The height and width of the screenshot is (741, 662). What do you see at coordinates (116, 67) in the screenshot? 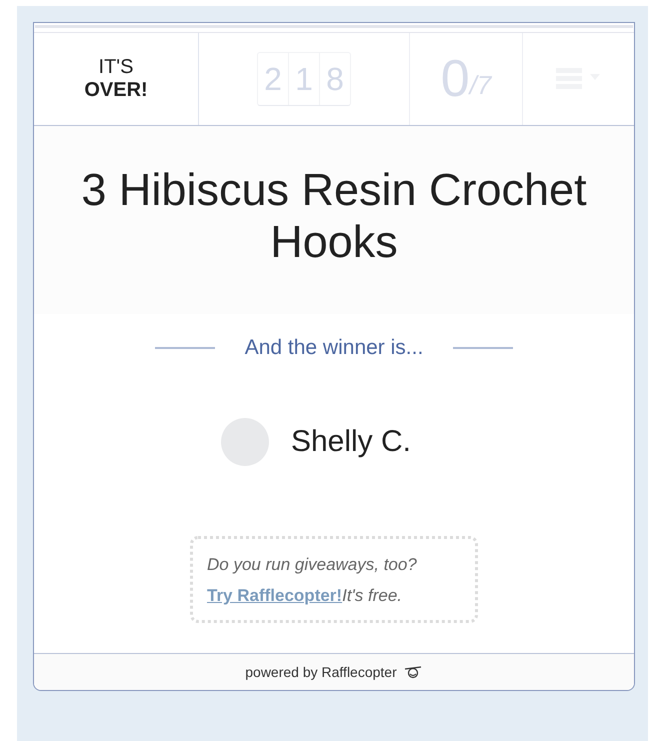
I see `status-text: IT'S` at bounding box center [116, 67].